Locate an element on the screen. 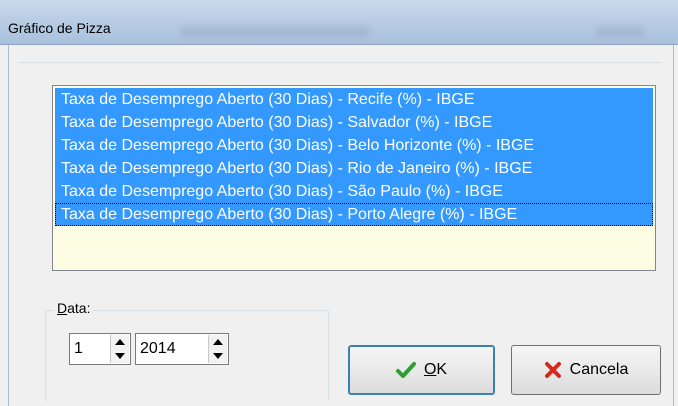 The width and height of the screenshot is (678, 406). year-spin-buttons is located at coordinates (217, 349).